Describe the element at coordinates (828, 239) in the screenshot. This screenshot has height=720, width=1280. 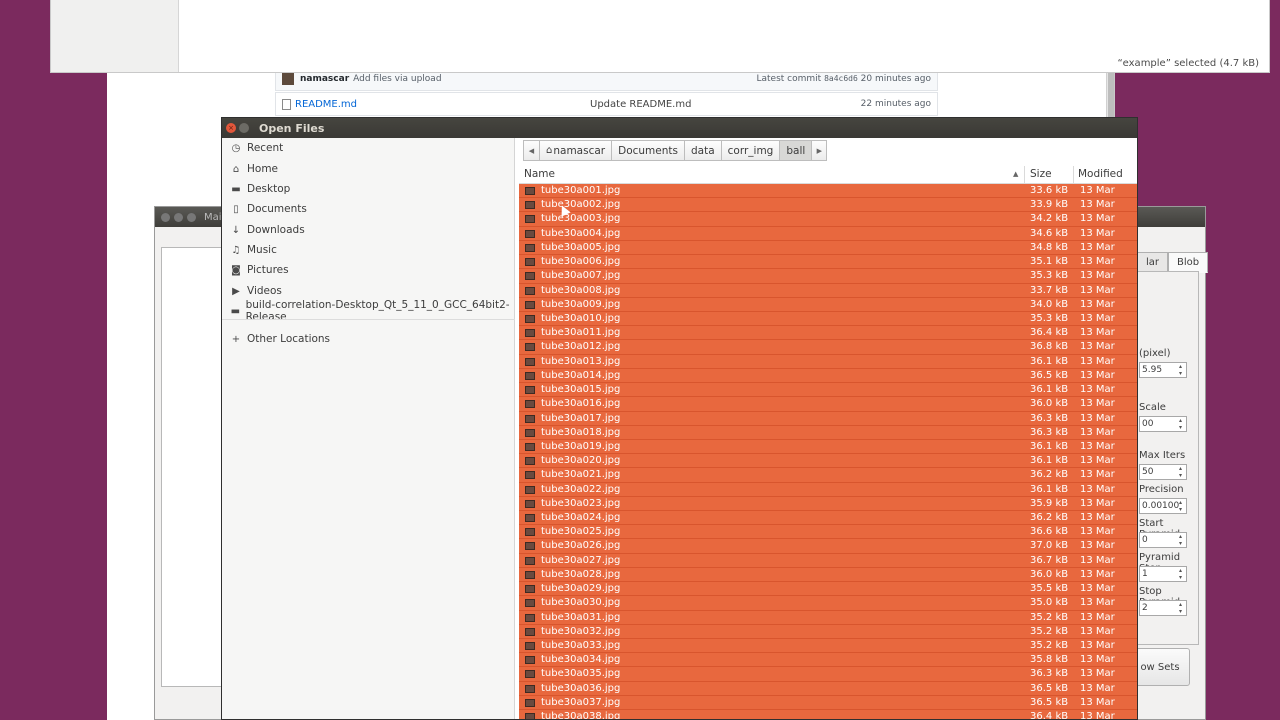
I see `file-row: tube30a004.jpg34.6 kB13 Mar 2008` at that location.